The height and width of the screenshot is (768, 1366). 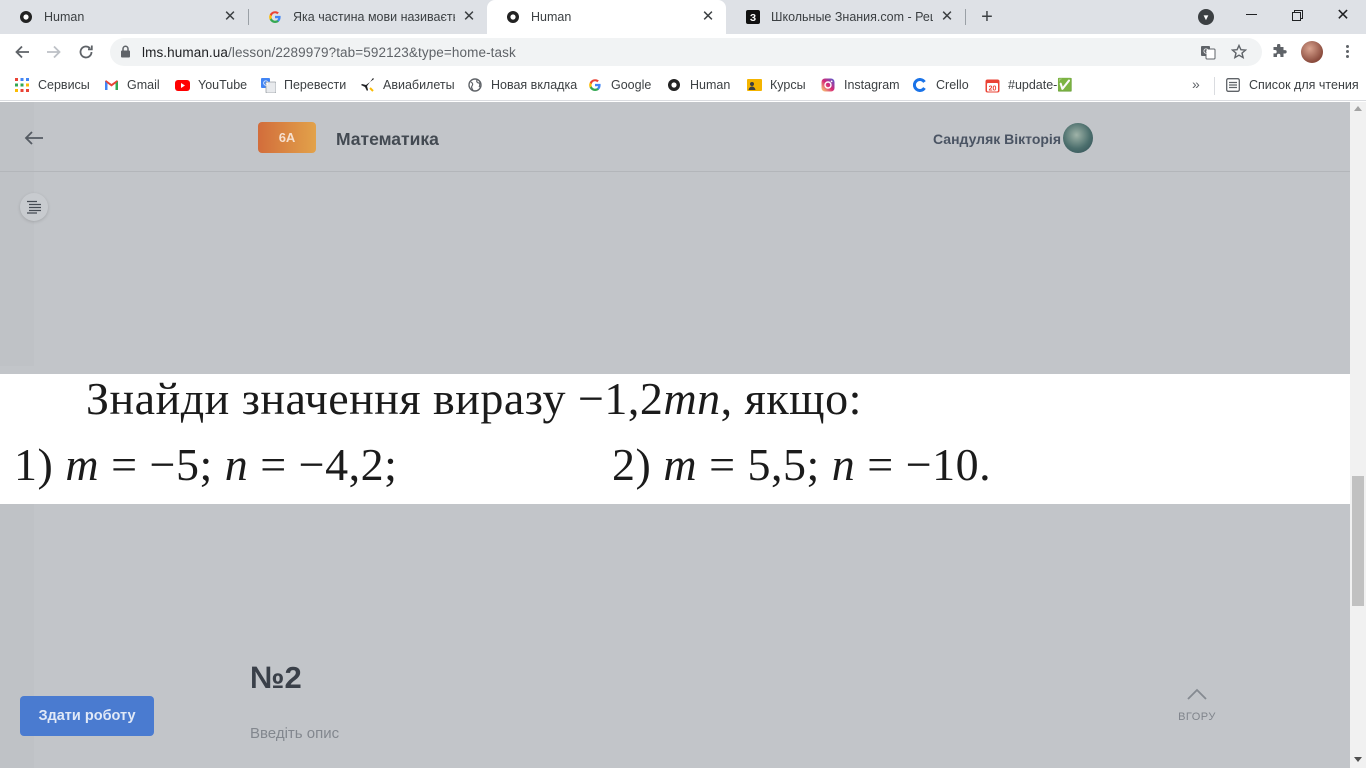 I want to click on star-bookmark-icon, so click(x=1239, y=52).